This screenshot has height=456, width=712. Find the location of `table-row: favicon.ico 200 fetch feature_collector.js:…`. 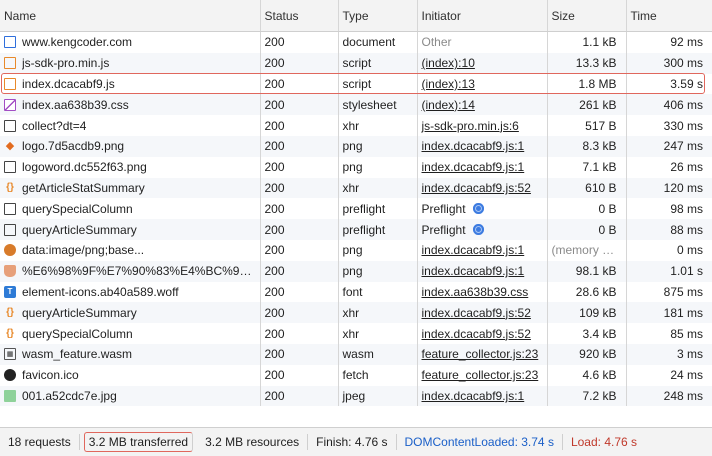

table-row: favicon.ico 200 fetch feature_collector.js:… is located at coordinates (356, 375).